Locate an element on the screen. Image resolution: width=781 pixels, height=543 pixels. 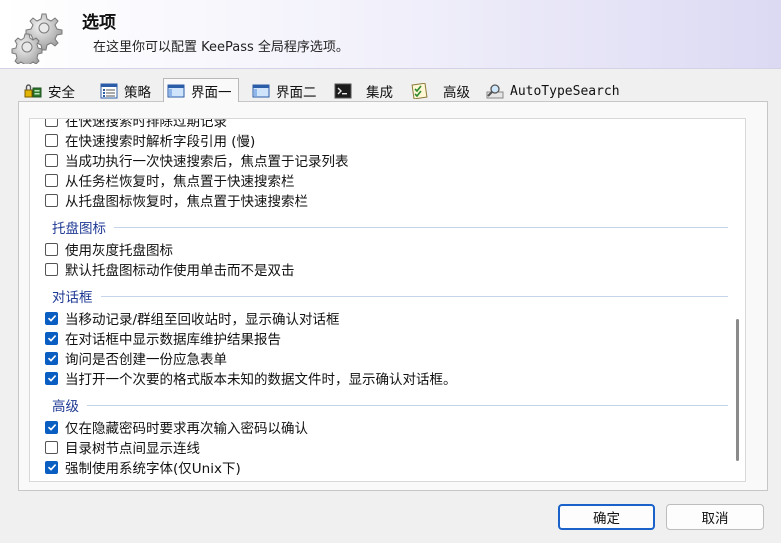
list-item: 当打开一个次要的格式版本未知的数据文件时，显示确认对话框。 is located at coordinates (243, 378).